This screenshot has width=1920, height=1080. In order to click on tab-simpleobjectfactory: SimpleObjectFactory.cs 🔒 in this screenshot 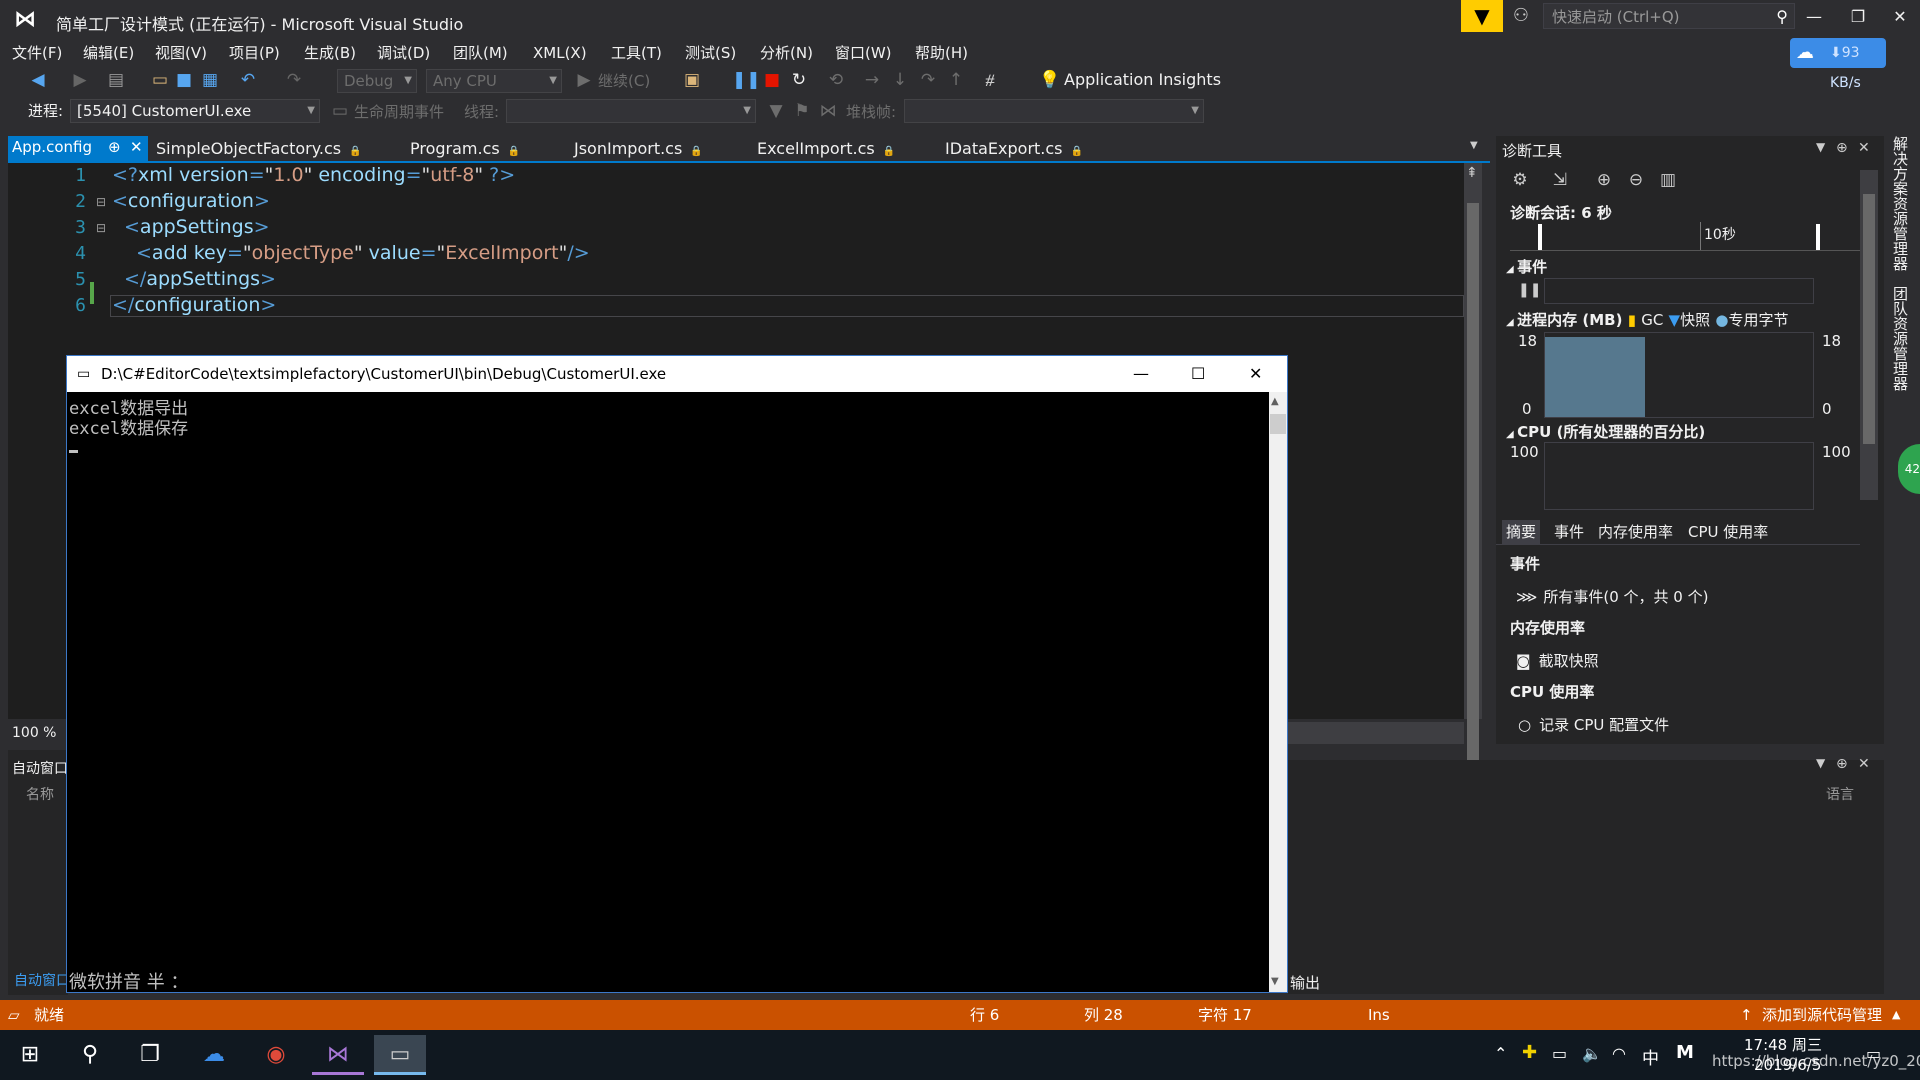, I will do `click(259, 149)`.